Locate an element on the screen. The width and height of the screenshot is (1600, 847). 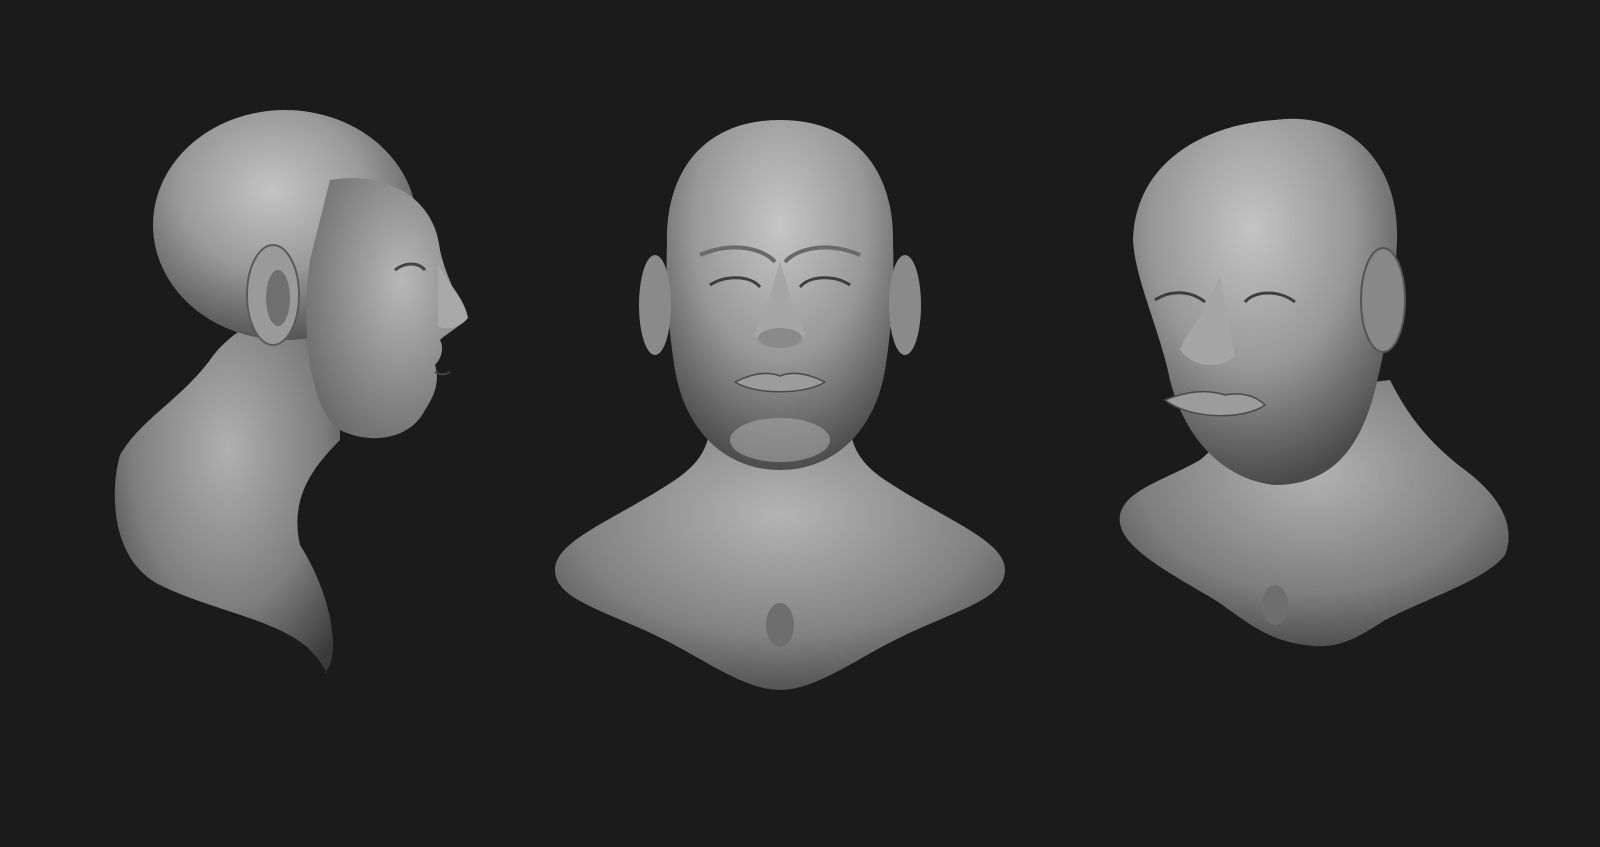
side-nose is located at coordinates (453, 297).